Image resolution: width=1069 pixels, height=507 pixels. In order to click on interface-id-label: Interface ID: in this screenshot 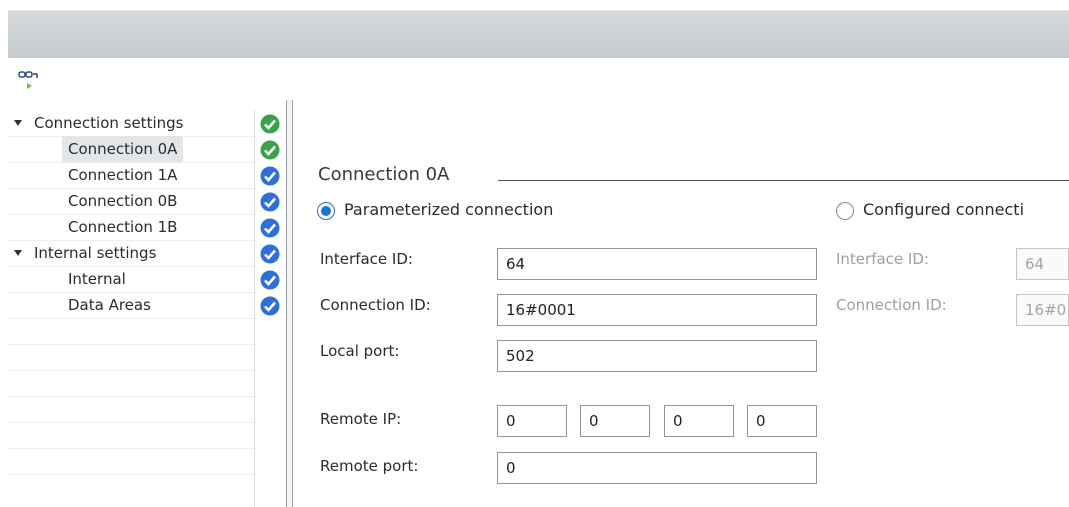, I will do `click(366, 259)`.